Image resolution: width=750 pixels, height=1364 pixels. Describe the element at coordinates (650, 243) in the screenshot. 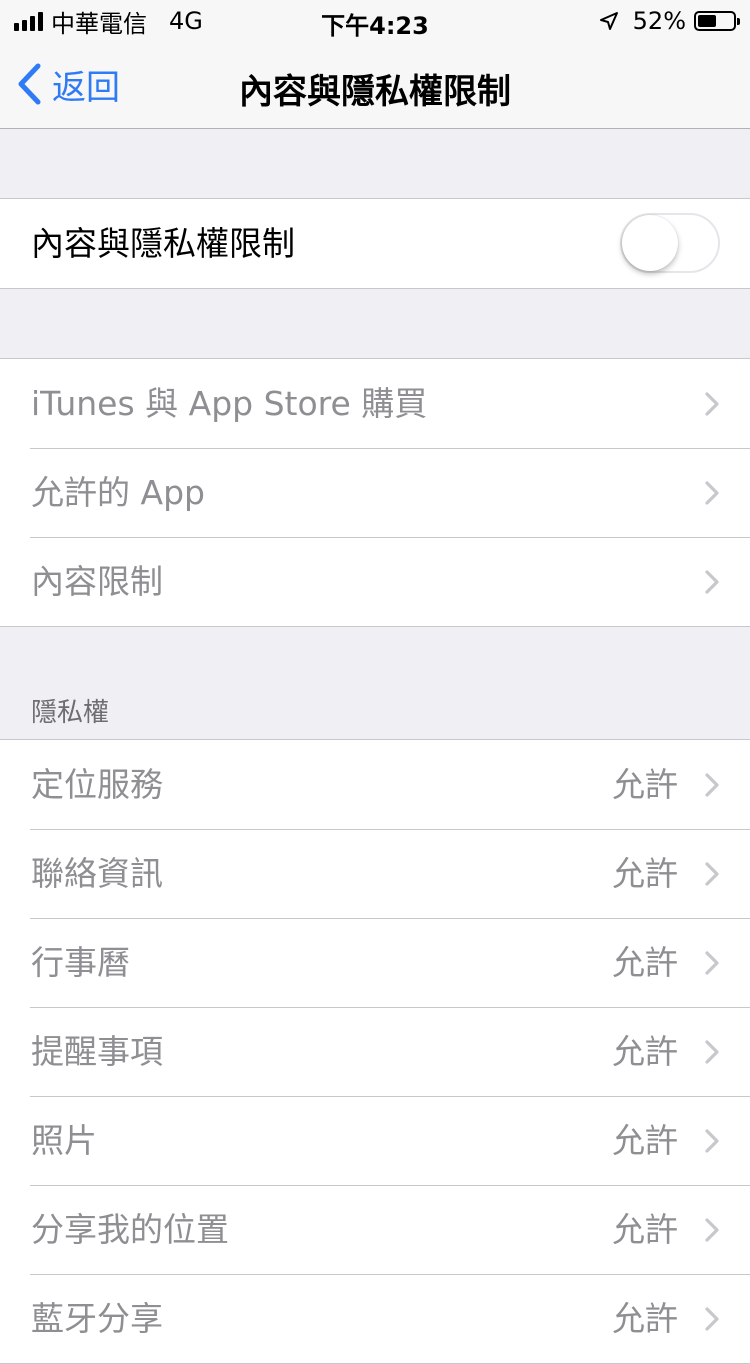

I see `toggle-knob` at that location.